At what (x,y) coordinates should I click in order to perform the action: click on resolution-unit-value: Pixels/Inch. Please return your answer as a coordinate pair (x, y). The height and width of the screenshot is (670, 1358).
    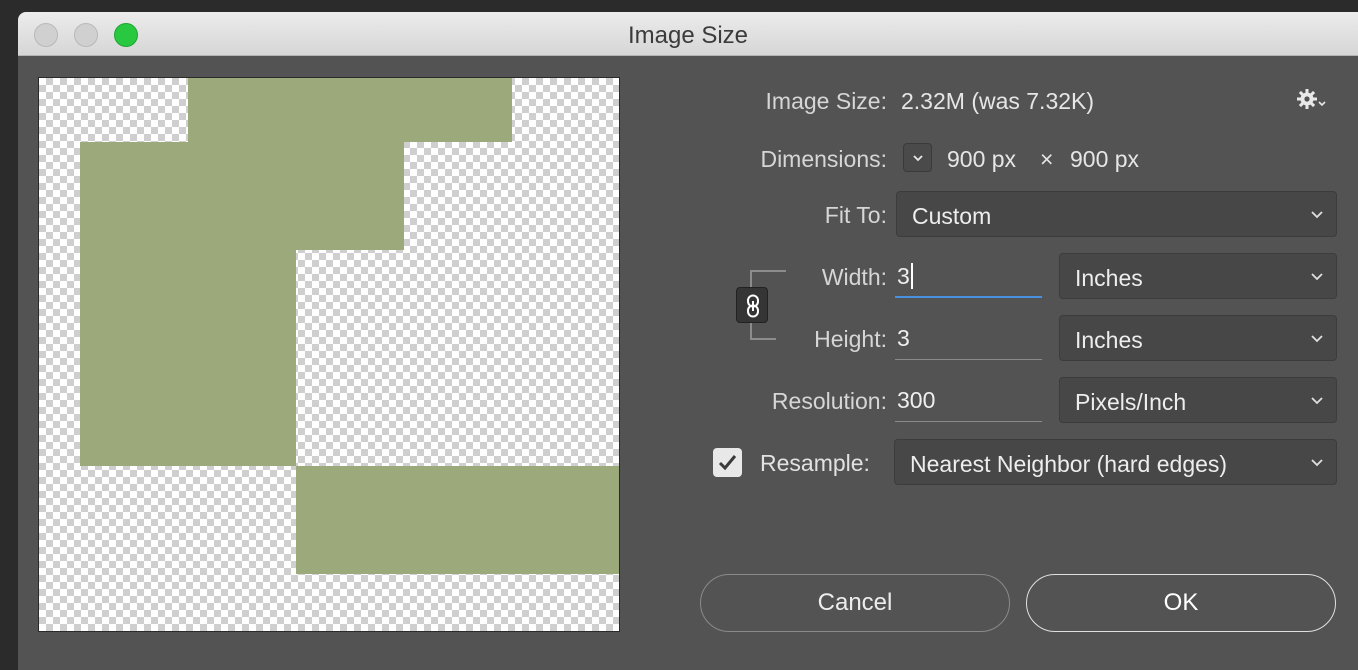
    Looking at the image, I should click on (1131, 402).